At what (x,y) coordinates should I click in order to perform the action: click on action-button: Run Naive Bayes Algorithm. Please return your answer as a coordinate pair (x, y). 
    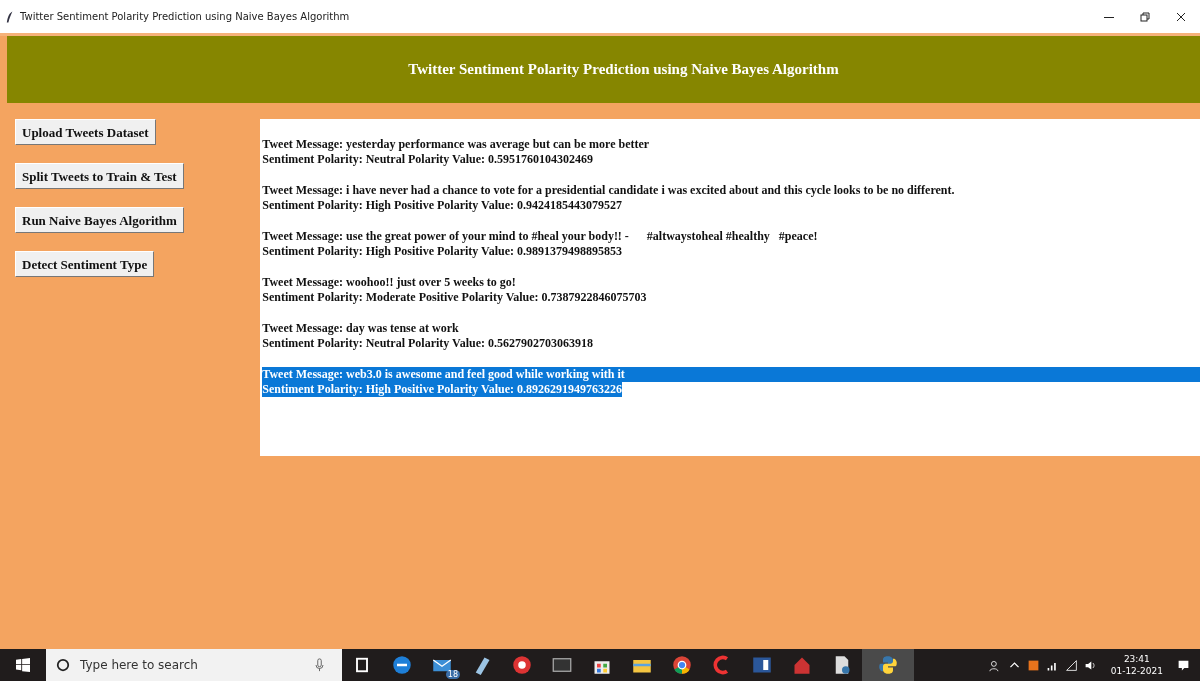
    Looking at the image, I should click on (99, 220).